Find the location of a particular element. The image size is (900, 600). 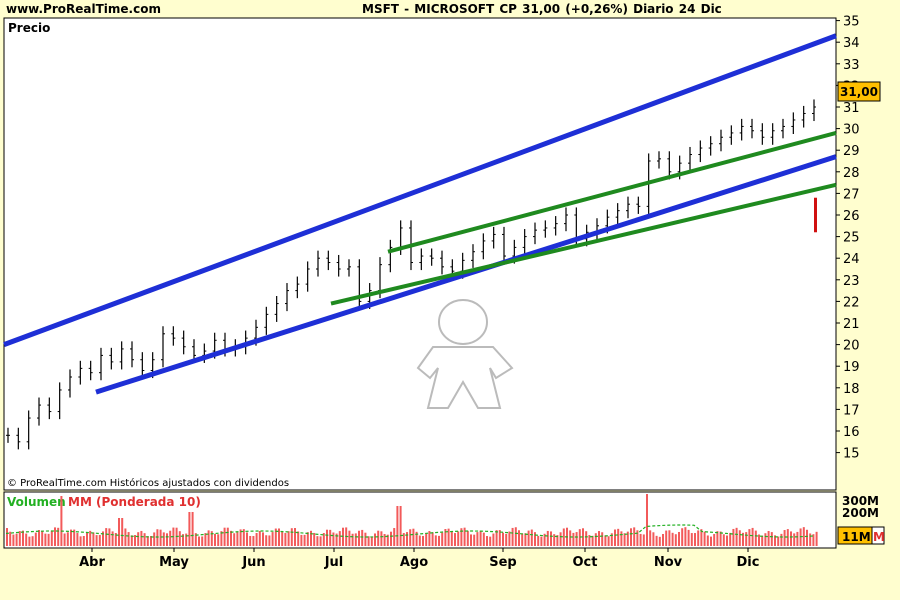

pending-bar is located at coordinates (815, 215).